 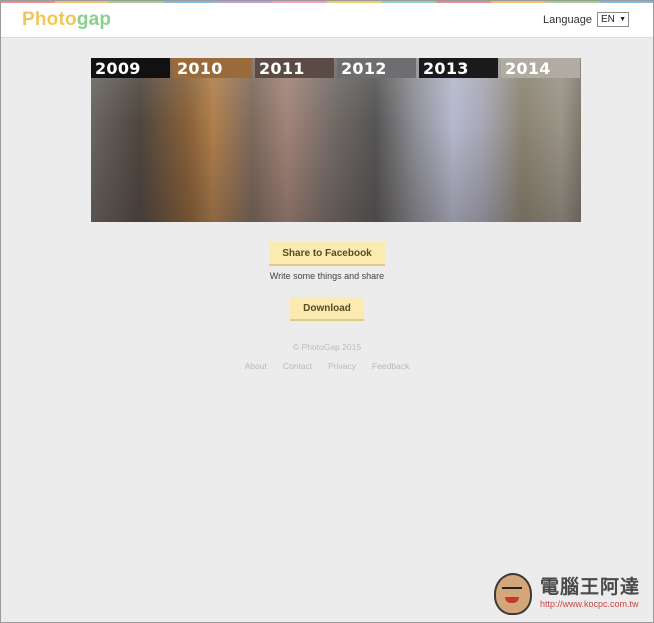 What do you see at coordinates (327, 308) in the screenshot?
I see `download-button: Download` at bounding box center [327, 308].